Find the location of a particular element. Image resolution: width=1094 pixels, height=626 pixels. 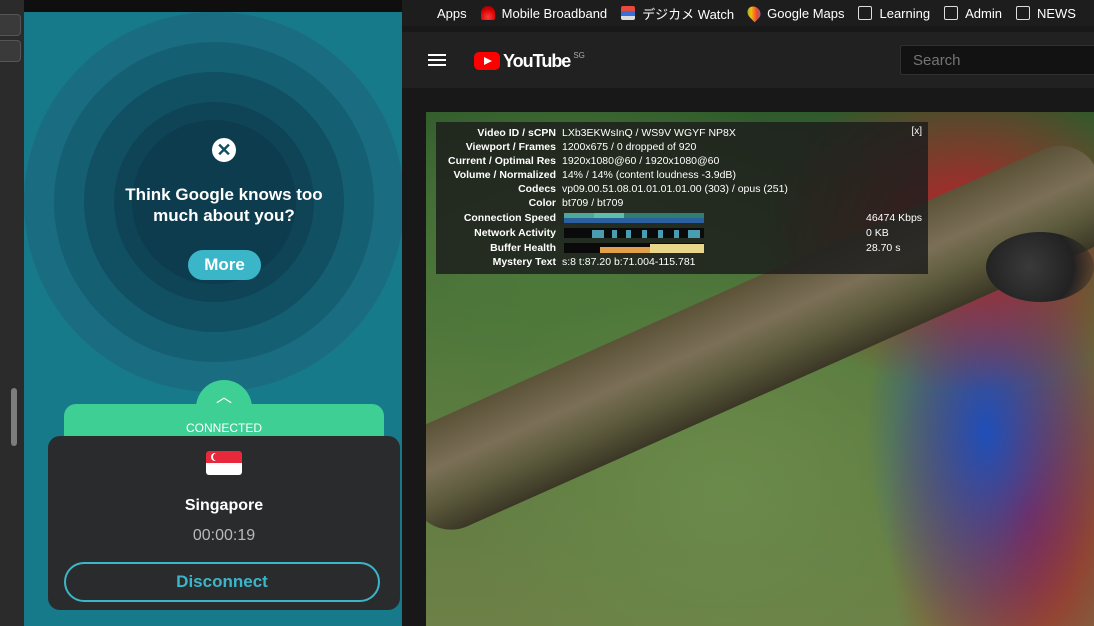

stats-row: Buffer Health 28.70 s is located at coordinates (682, 248).